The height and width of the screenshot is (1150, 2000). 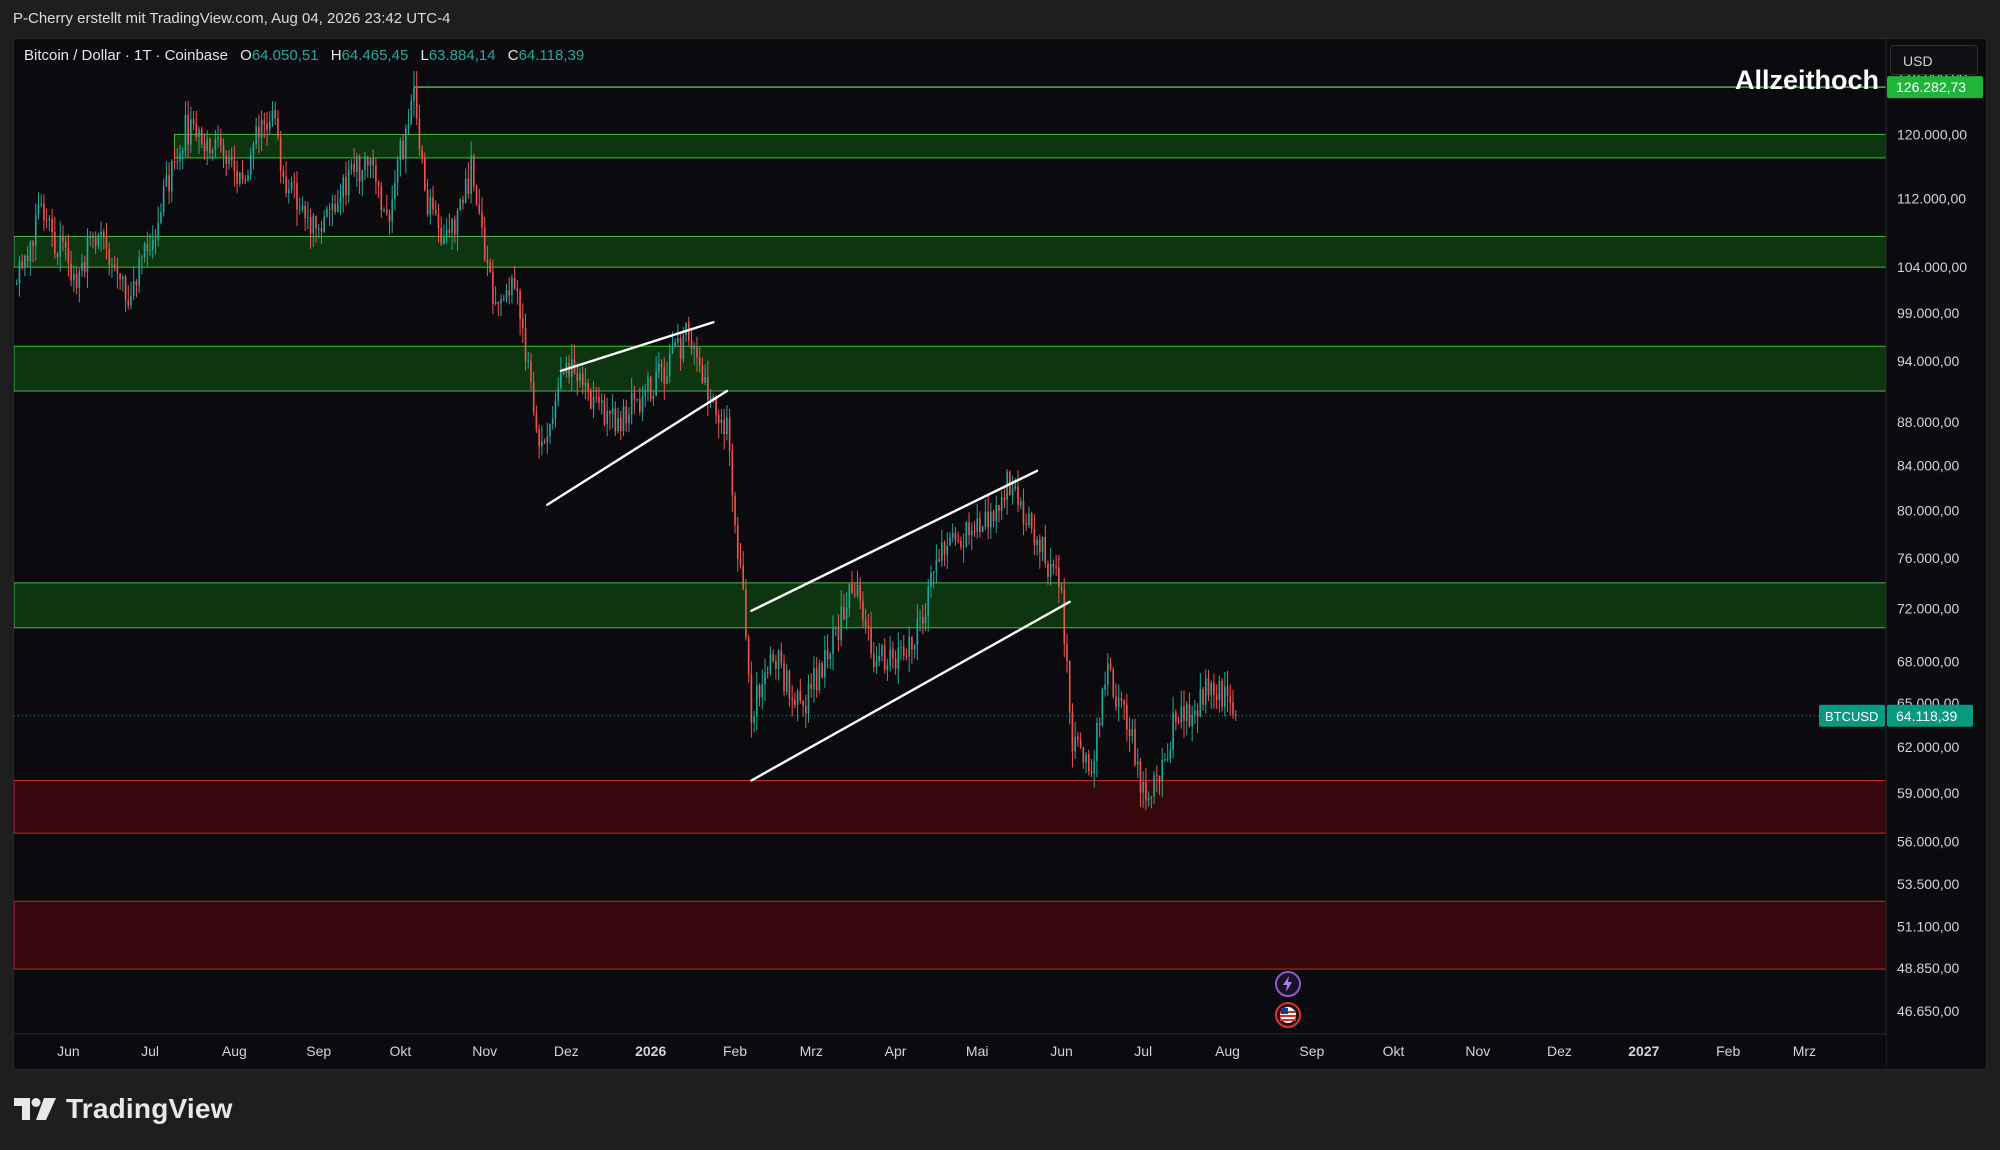 What do you see at coordinates (1288, 984) in the screenshot?
I see `flash-event-icon` at bounding box center [1288, 984].